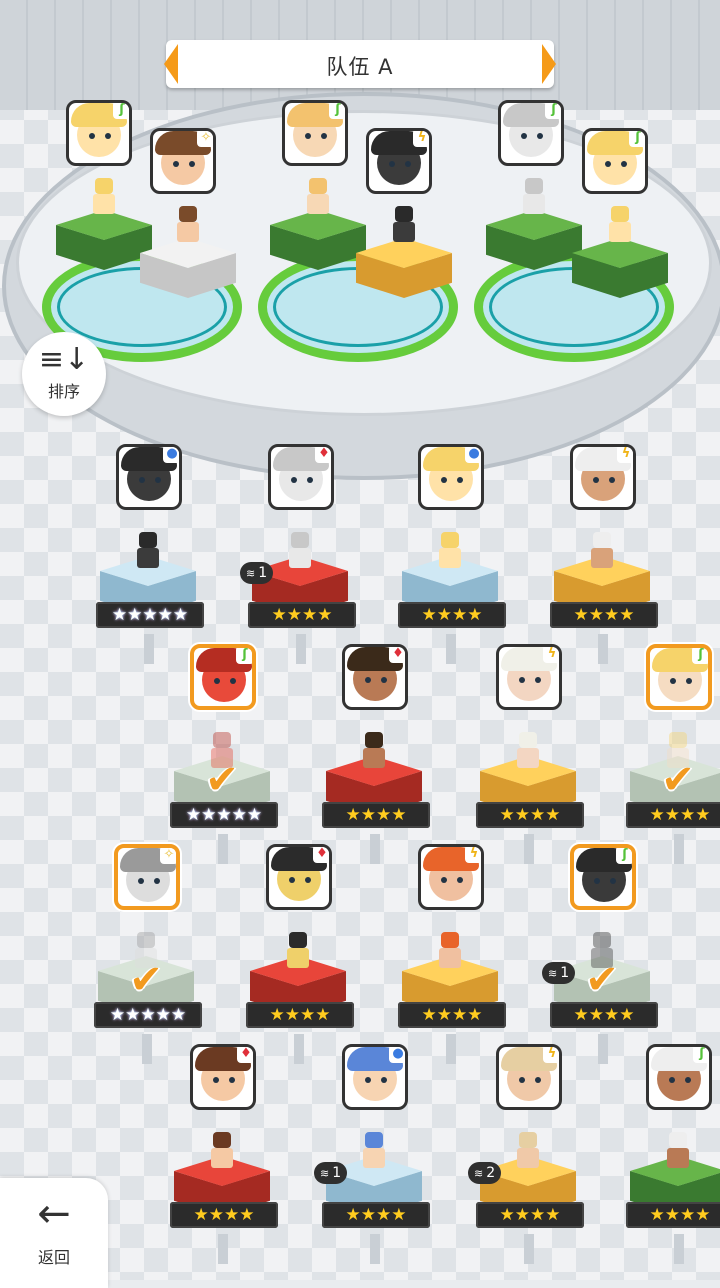 The image size is (720, 1288). I want to click on team-member-portrait: ✧, so click(183, 161).